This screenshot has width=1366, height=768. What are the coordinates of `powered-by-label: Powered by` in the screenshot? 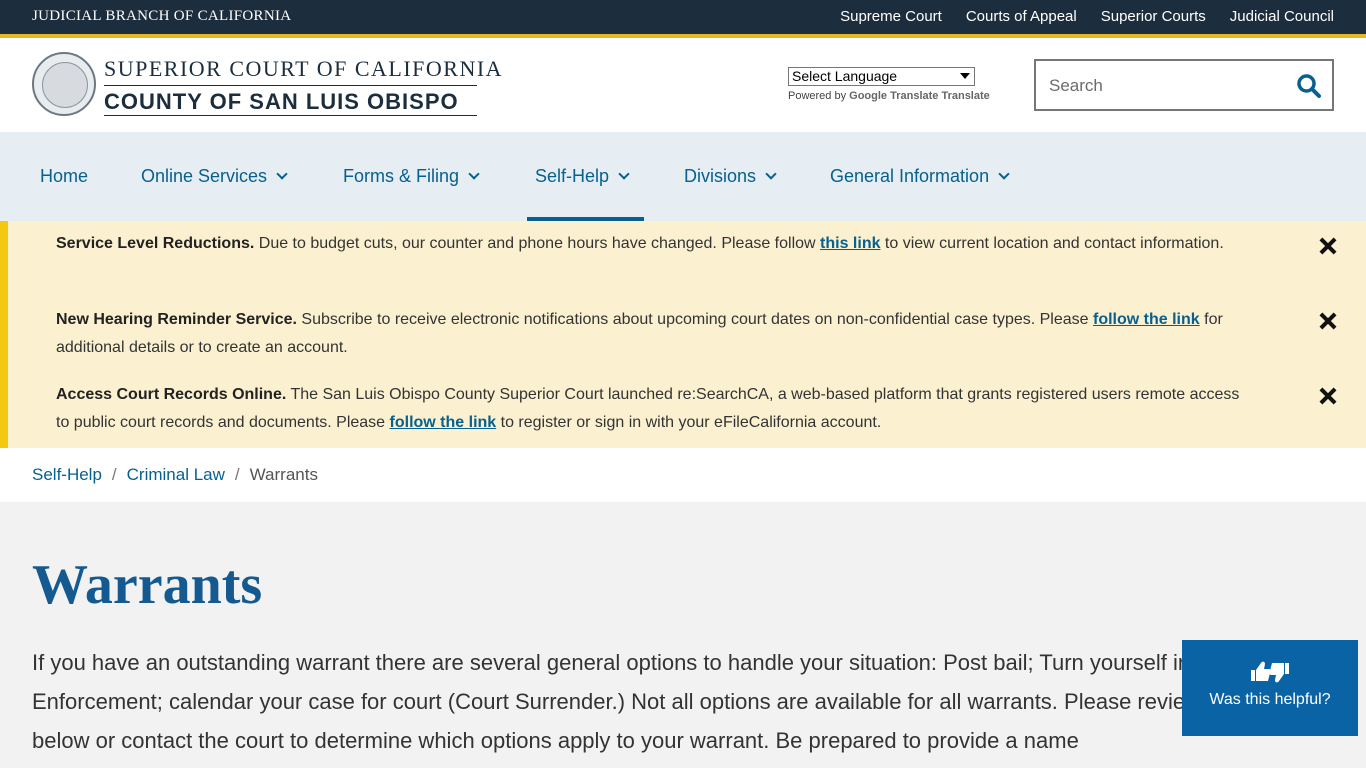 It's located at (817, 96).